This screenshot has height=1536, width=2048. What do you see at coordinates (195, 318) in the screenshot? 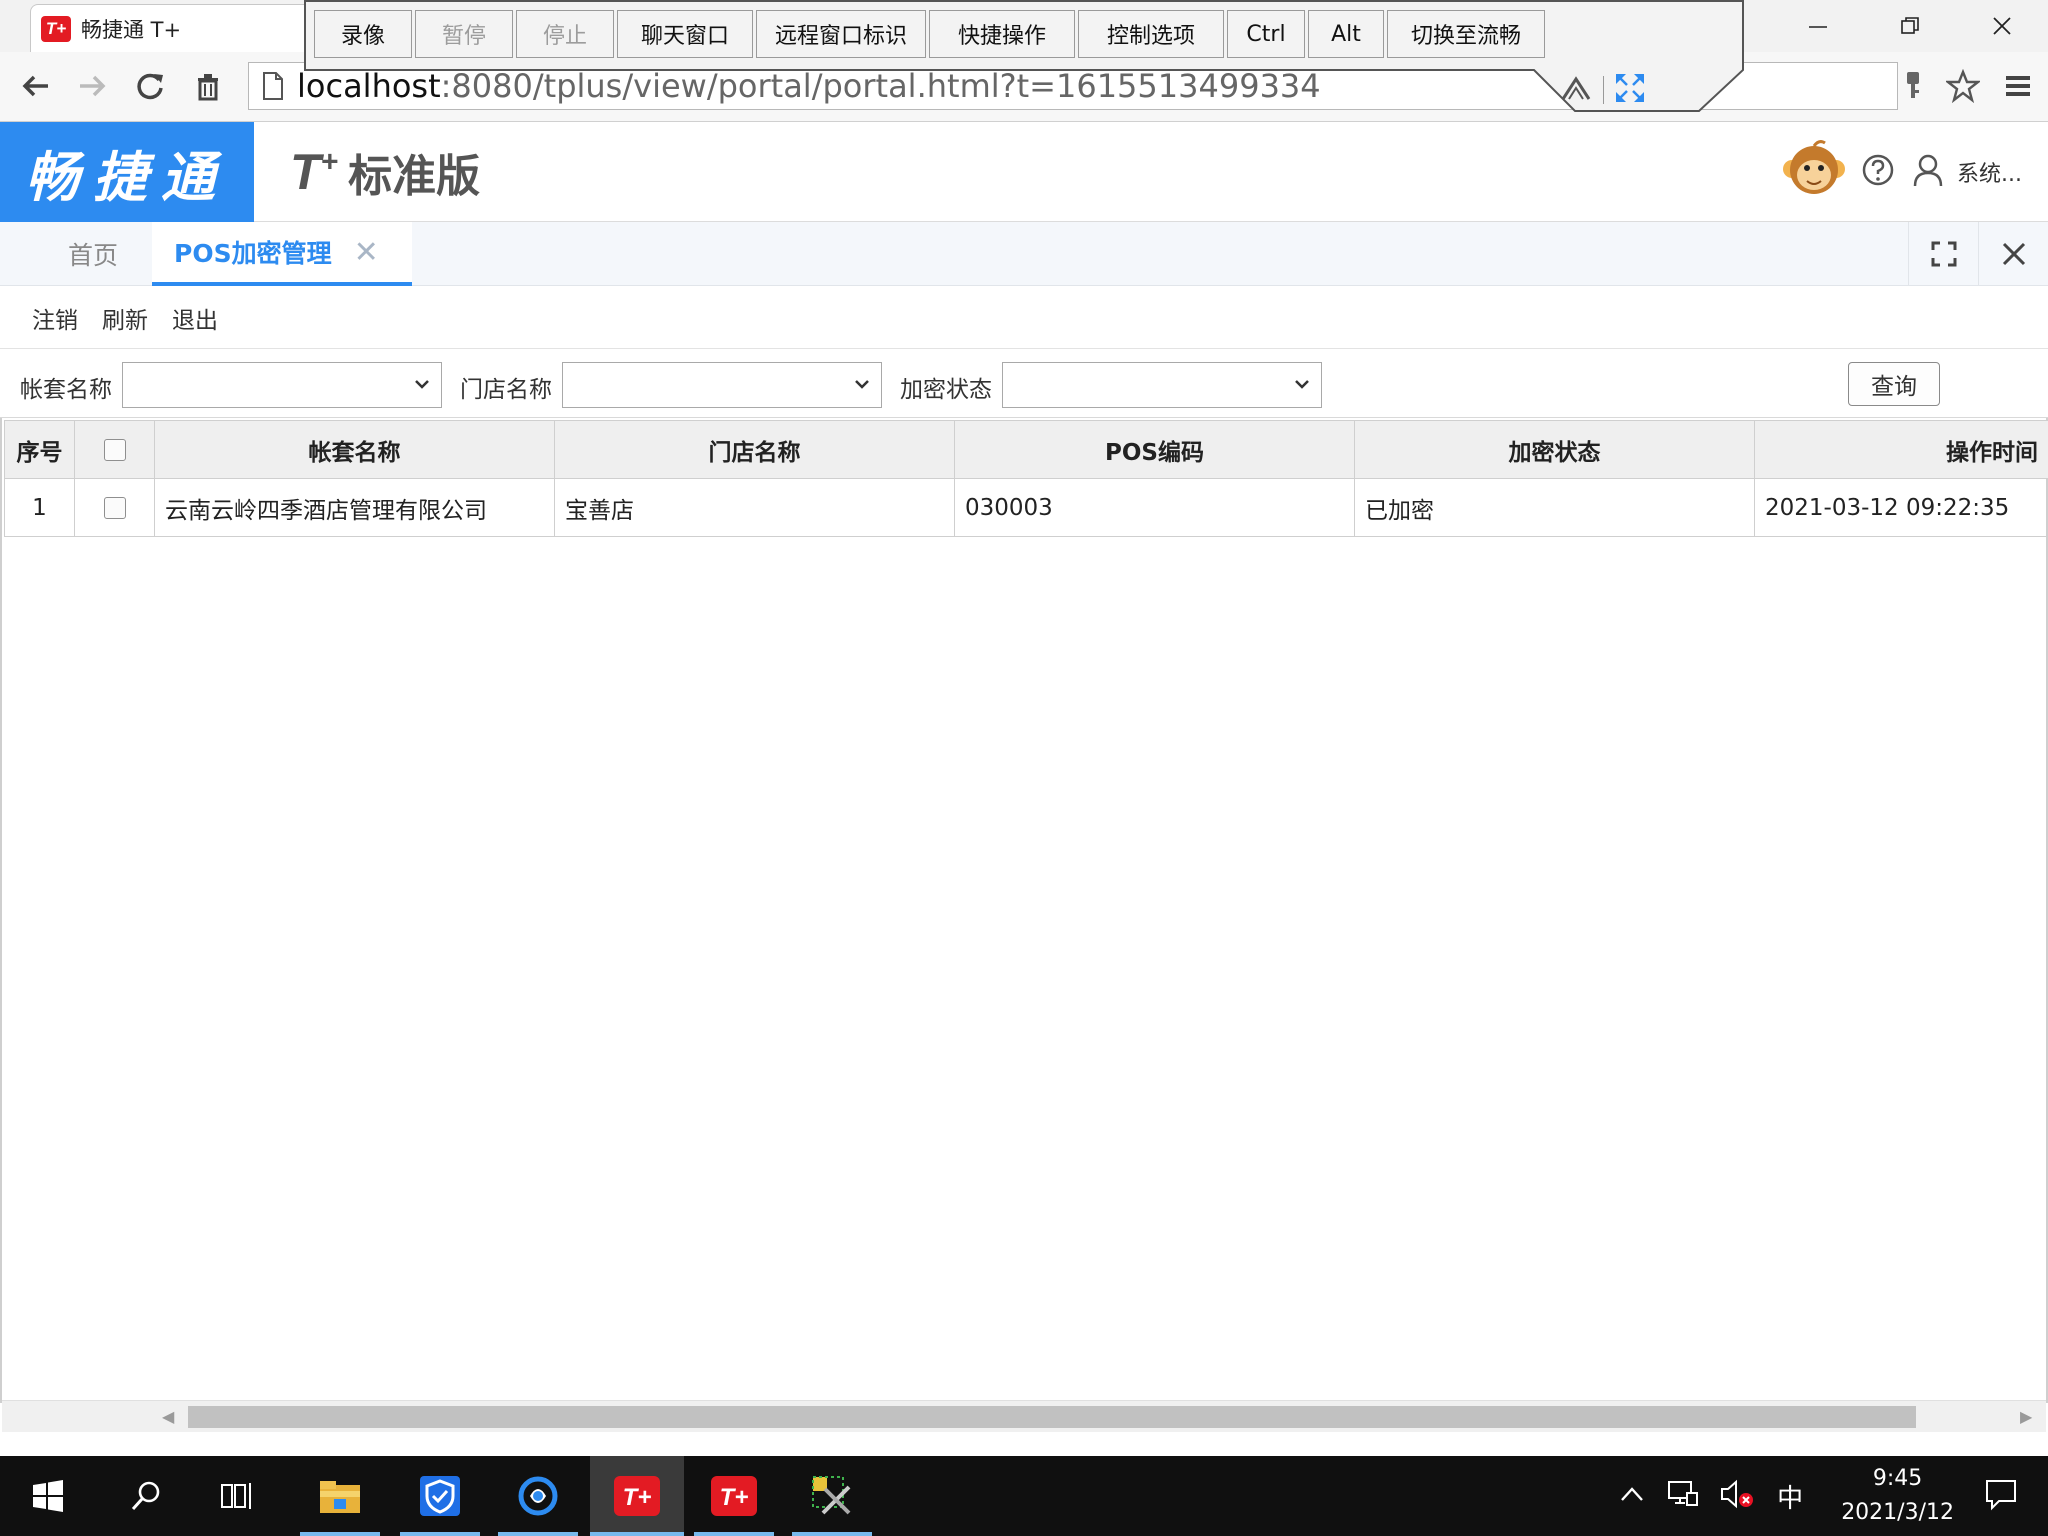
I see `exit-button: 退出` at bounding box center [195, 318].